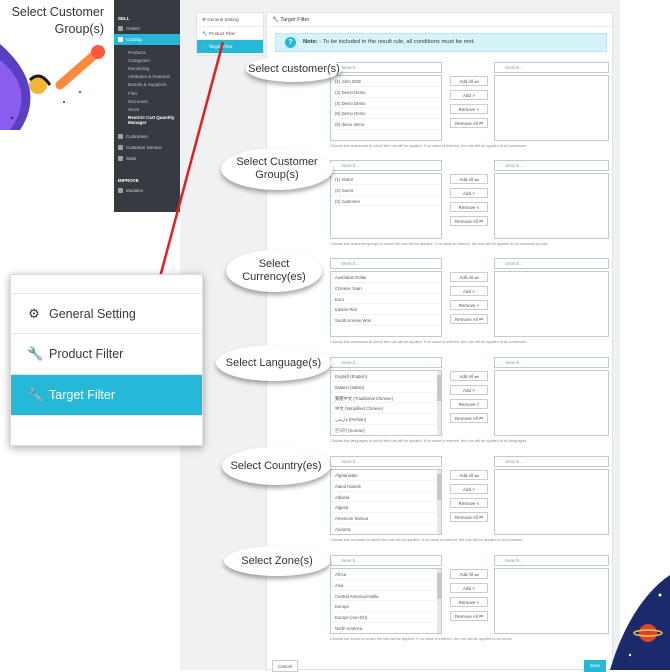 Image resolution: width=670 pixels, height=672 pixels. I want to click on sidebar-sub-monitoring: Monitoring, so click(147, 68).